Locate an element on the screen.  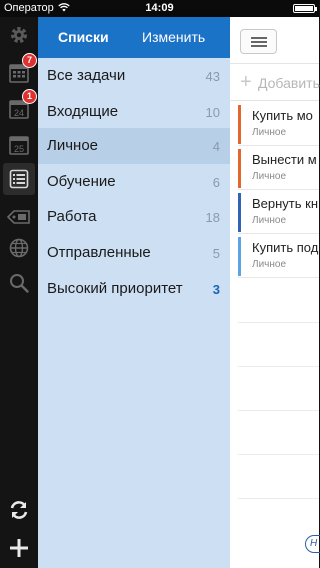
list-item: Отправленные 5 is located at coordinates (134, 253).